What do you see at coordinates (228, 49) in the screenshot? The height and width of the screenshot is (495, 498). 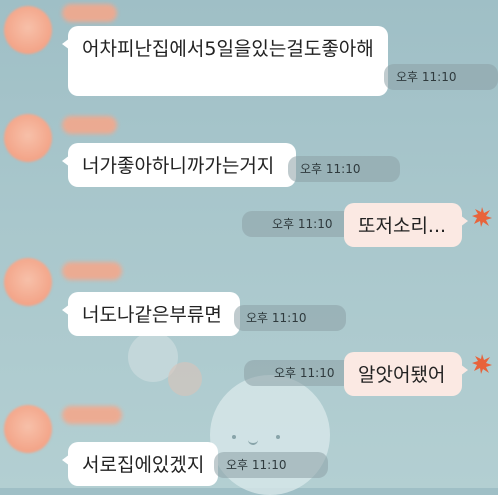 I see `message-text: 어차피난집에서5일을있는걸도좋아해` at bounding box center [228, 49].